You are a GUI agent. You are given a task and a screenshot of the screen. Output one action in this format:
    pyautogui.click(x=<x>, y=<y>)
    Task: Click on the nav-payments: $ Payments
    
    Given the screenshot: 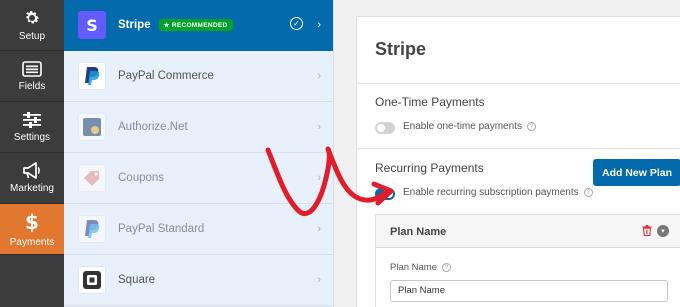 What is the action you would take?
    pyautogui.click(x=32, y=229)
    